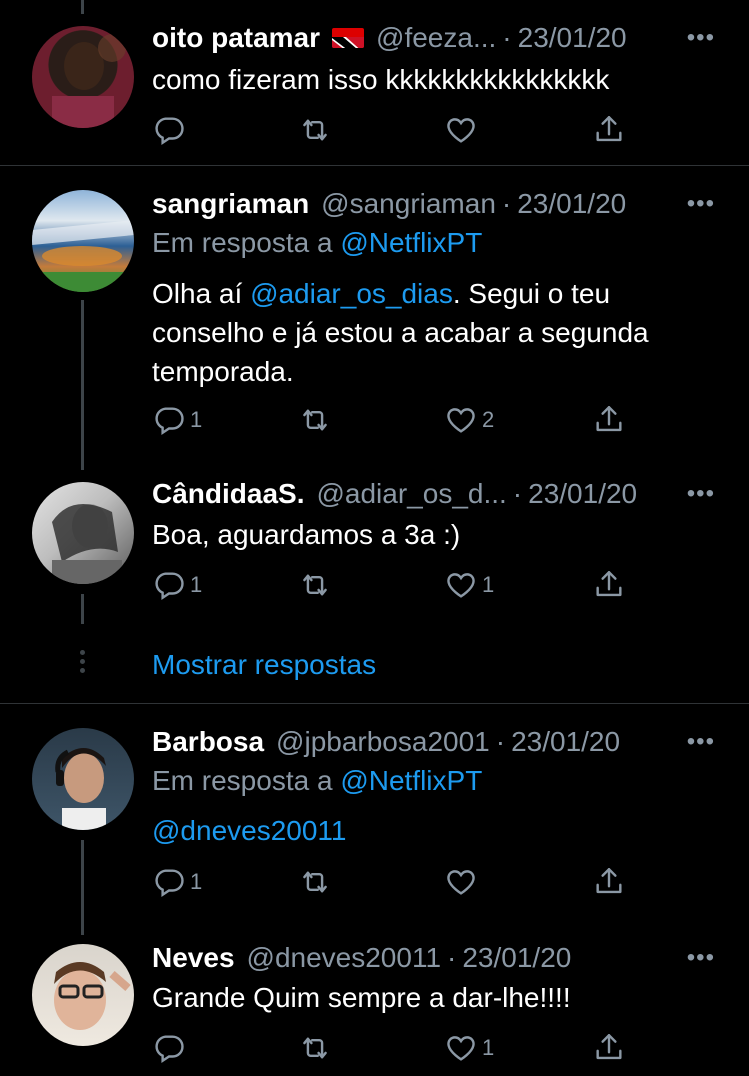 Image resolution: width=749 pixels, height=1076 pixels. I want to click on tweet-text: Grande Quim sempre a dar-lhe!!!!, so click(361, 997).